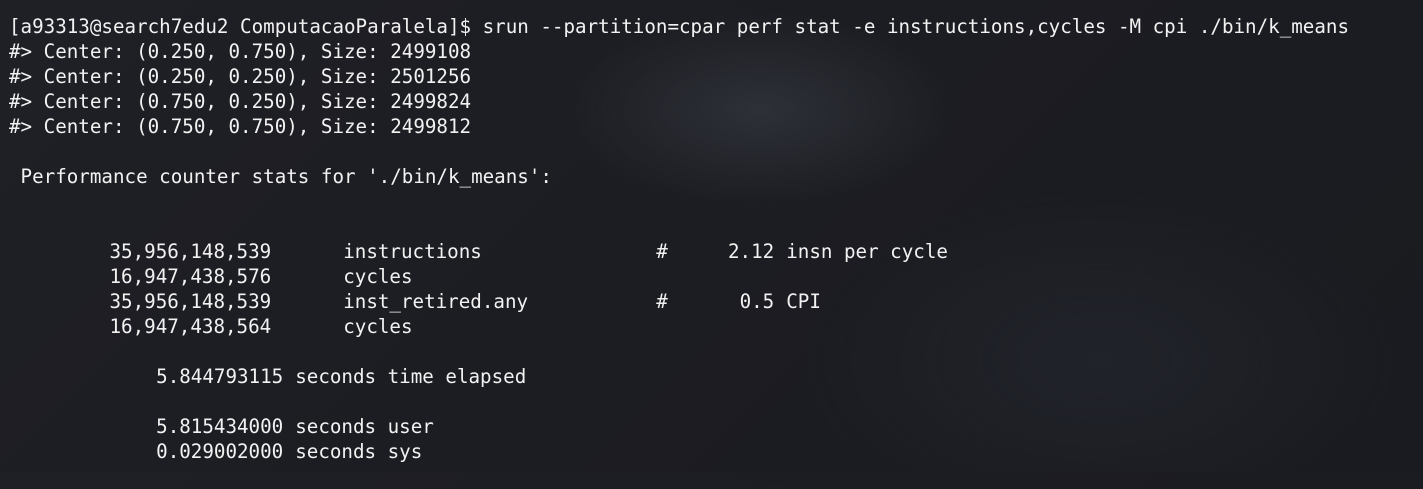 This screenshot has height=489, width=1423. What do you see at coordinates (240, 76) in the screenshot?
I see `center-output-line: #> Center: (0.250, 0.250), Size: 2501256` at bounding box center [240, 76].